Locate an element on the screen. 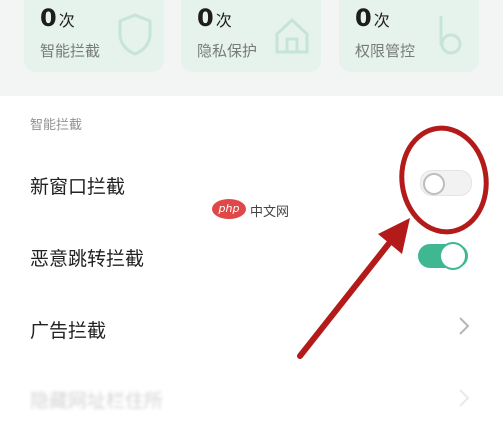 This screenshot has height=423, width=503. new-window-block-toggle is located at coordinates (446, 183).